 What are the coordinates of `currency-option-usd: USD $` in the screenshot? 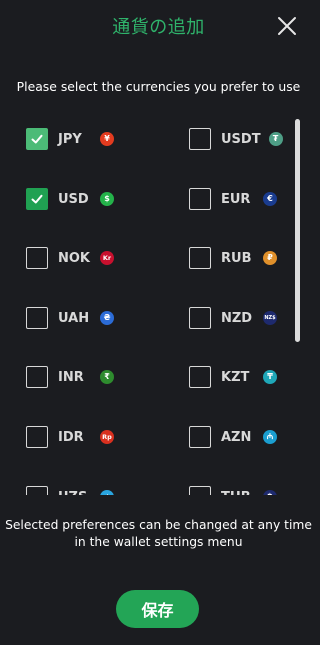 It's located at (70, 199).